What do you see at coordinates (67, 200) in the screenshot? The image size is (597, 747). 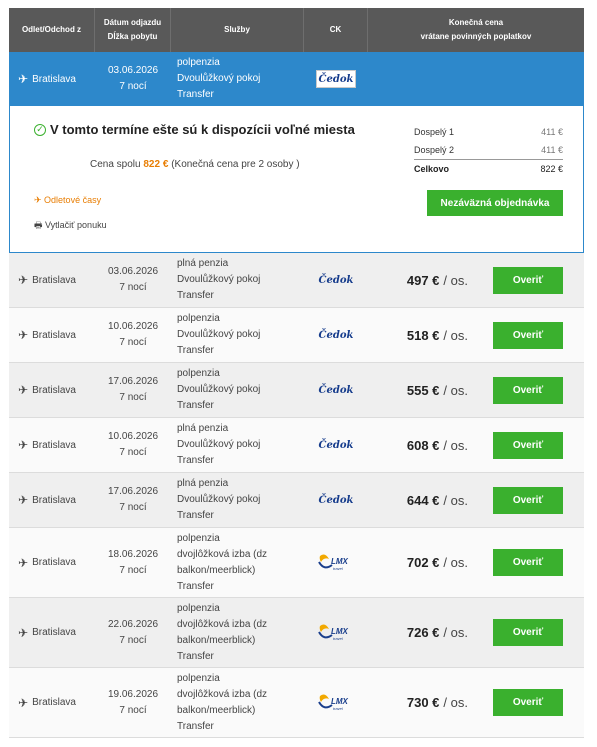 I see `flight-times-link: ✈ Odletové časy` at bounding box center [67, 200].